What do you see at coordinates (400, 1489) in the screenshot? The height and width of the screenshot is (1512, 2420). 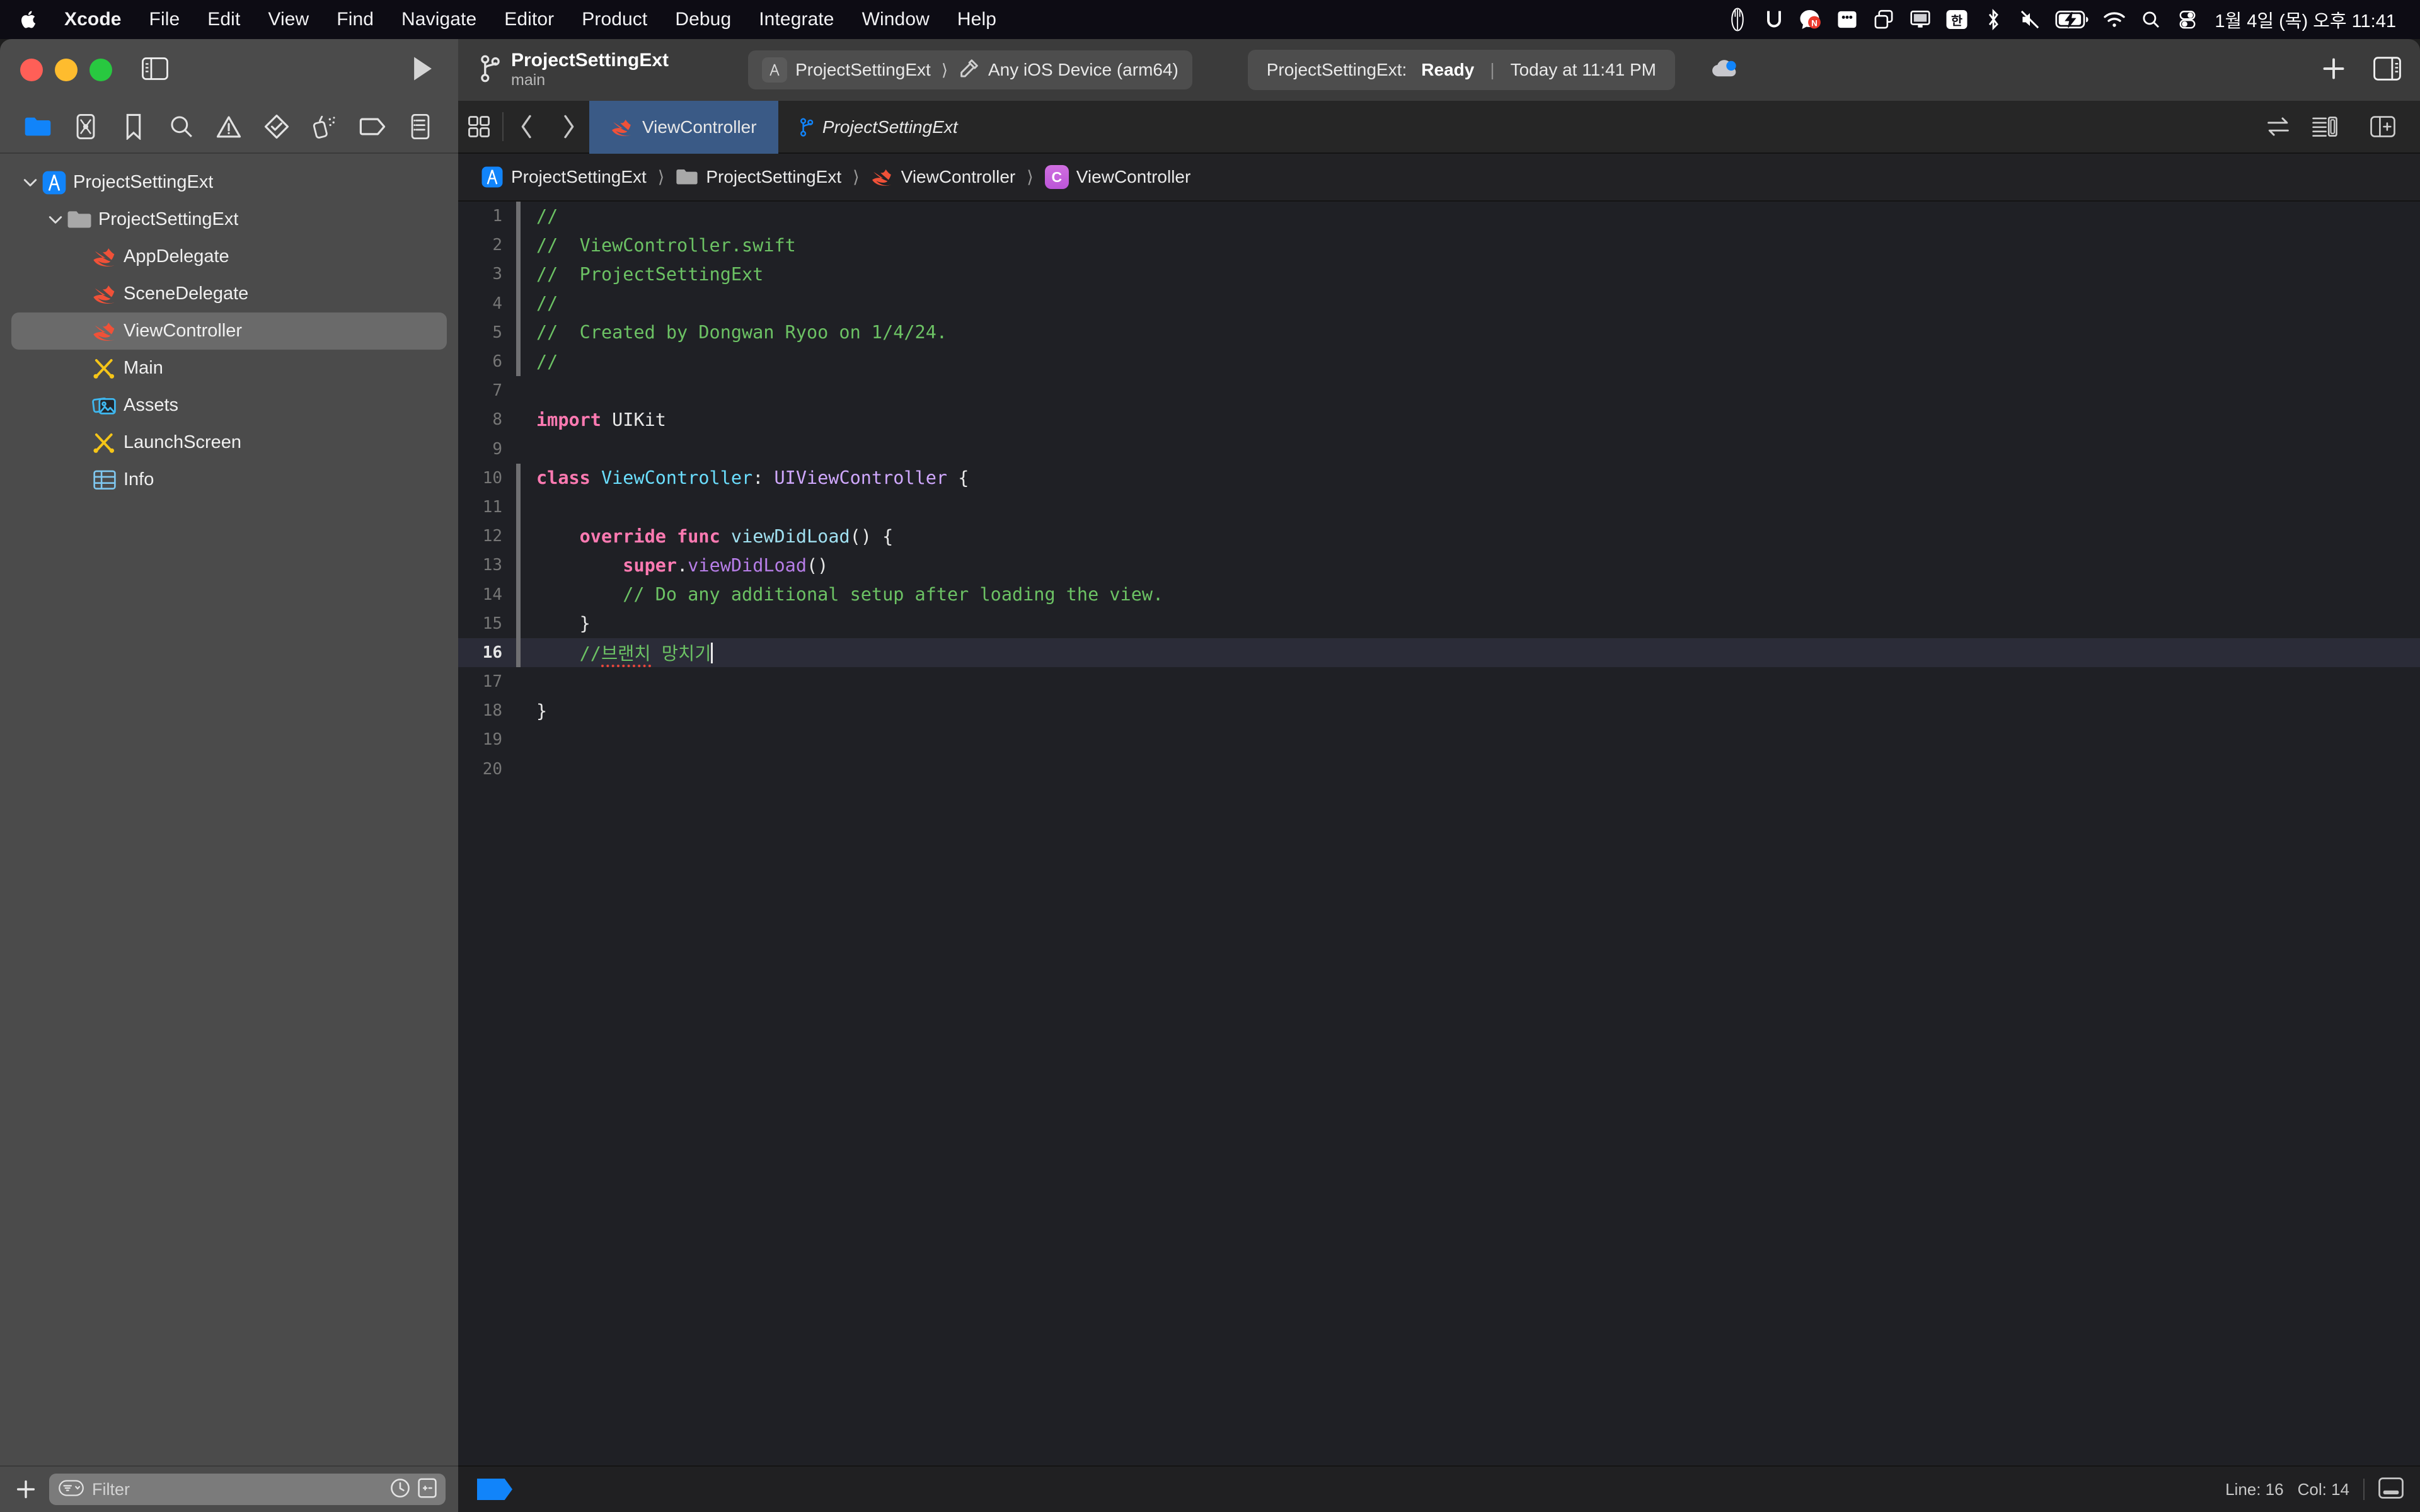 I see `recent-clock-icon` at bounding box center [400, 1489].